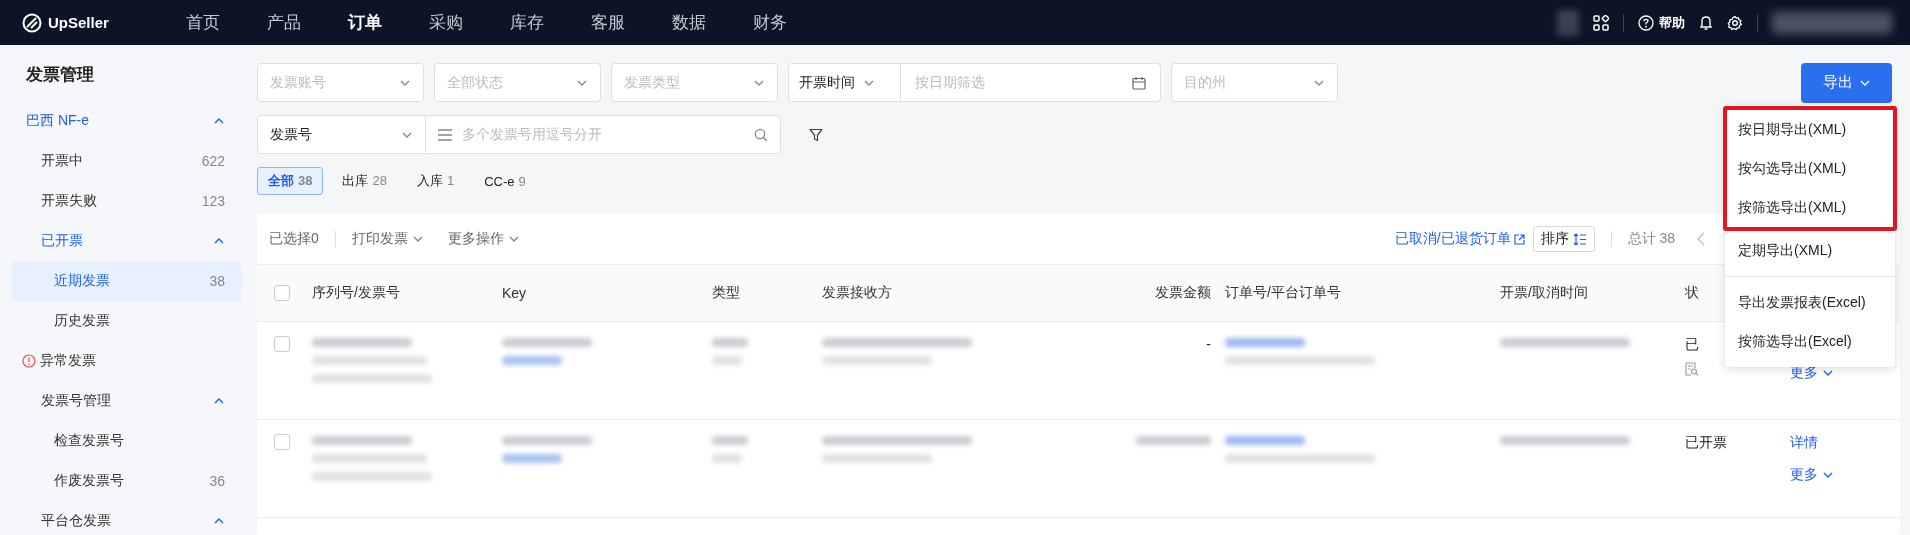 This screenshot has height=535, width=1910. I want to click on menu-item: 导出发票报表(Excel), so click(1810, 302).